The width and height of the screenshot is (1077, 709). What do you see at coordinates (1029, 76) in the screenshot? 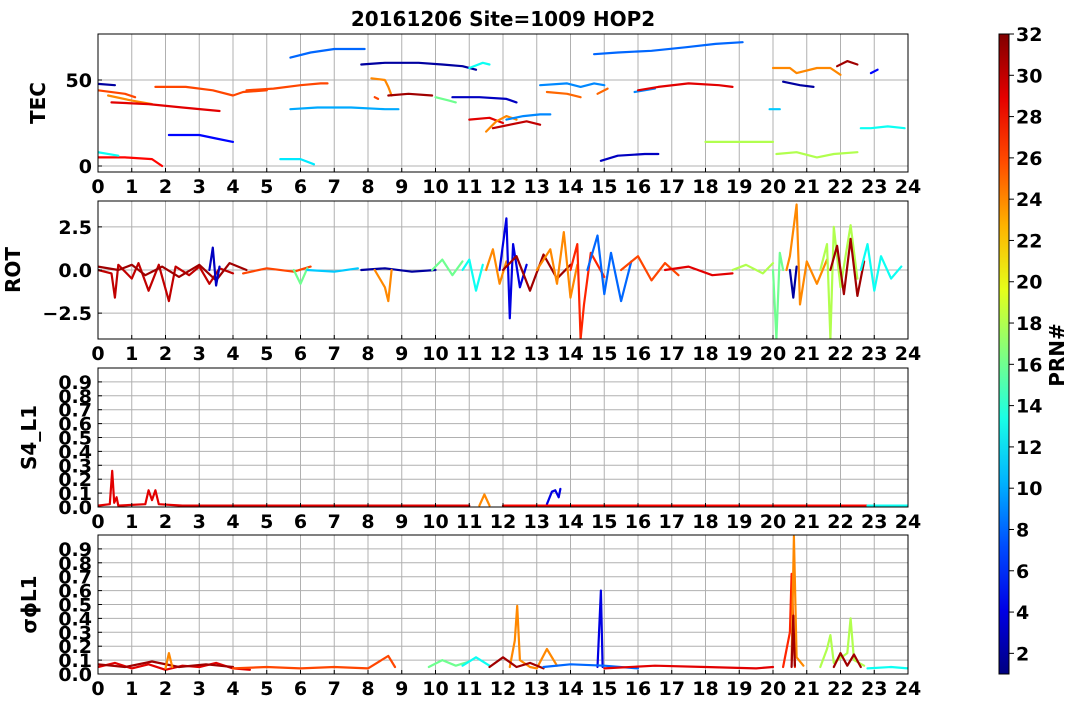
I see `colorbar-tick-label: 30` at bounding box center [1029, 76].